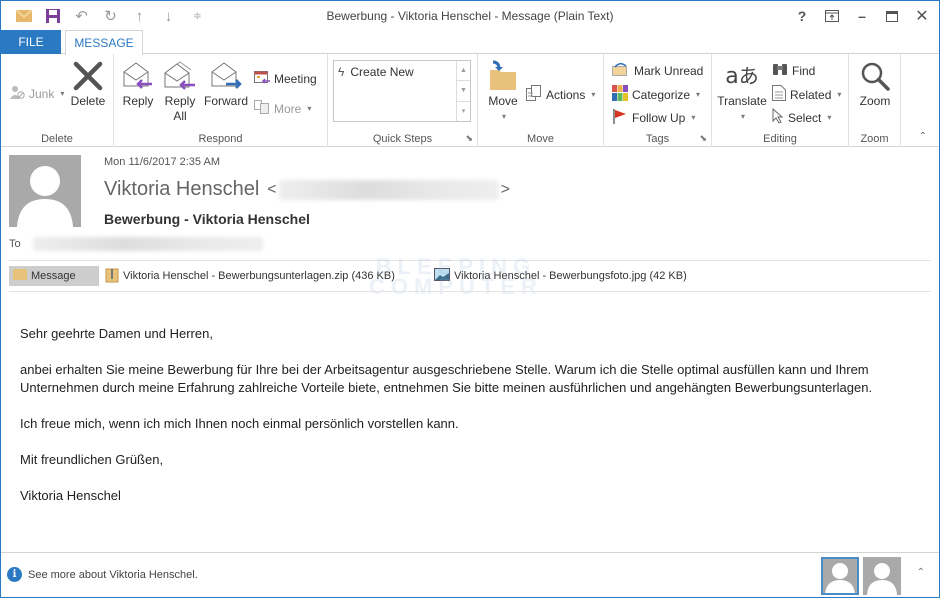  What do you see at coordinates (180, 116) in the screenshot?
I see `reply-all-label-2: All` at bounding box center [180, 116].